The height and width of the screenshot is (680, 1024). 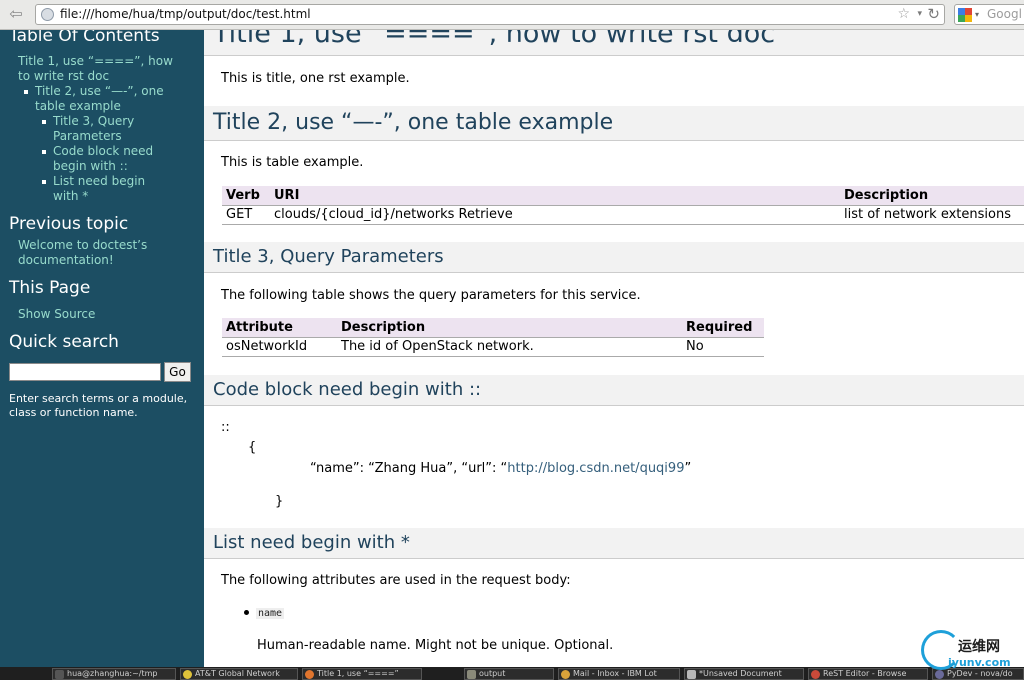 I want to click on history-dropdown-icon: ▾, so click(x=919, y=14).